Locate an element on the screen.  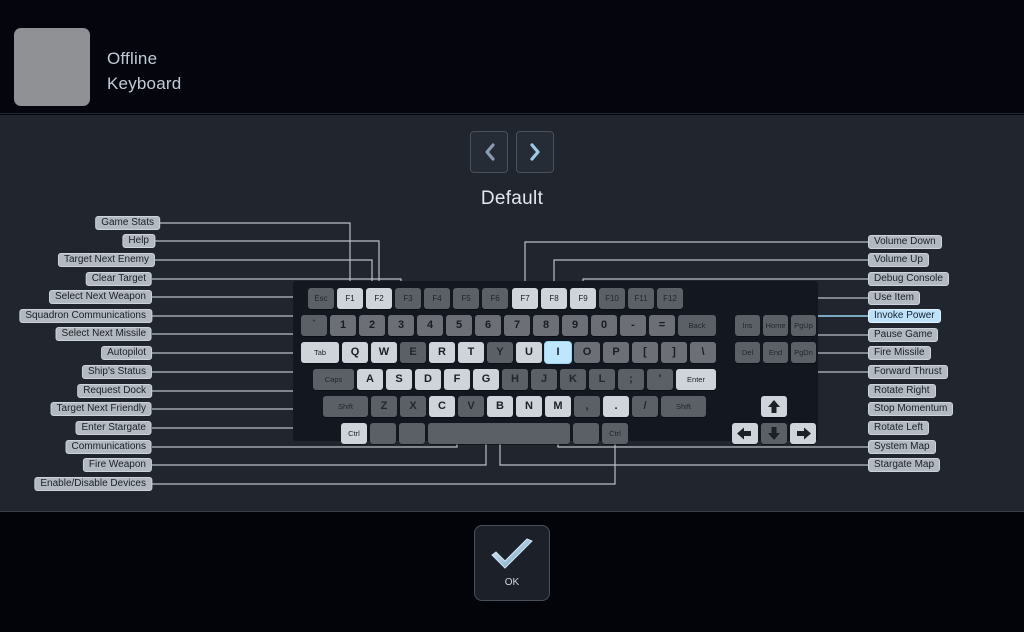
key-8: 8 is located at coordinates (546, 325).